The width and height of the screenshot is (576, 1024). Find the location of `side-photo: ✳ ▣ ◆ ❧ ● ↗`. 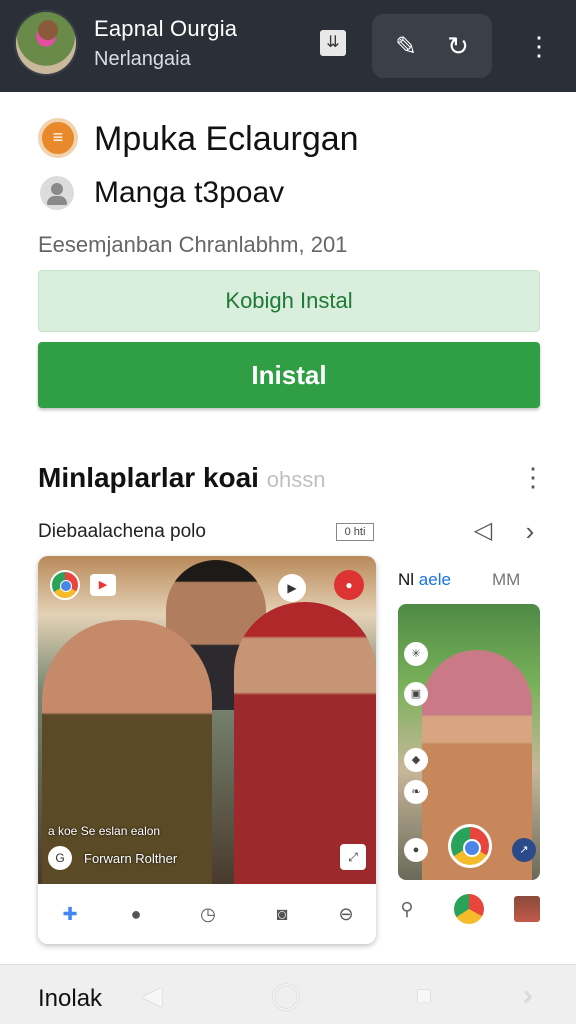

side-photo: ✳ ▣ ◆ ❧ ● ↗ is located at coordinates (469, 742).